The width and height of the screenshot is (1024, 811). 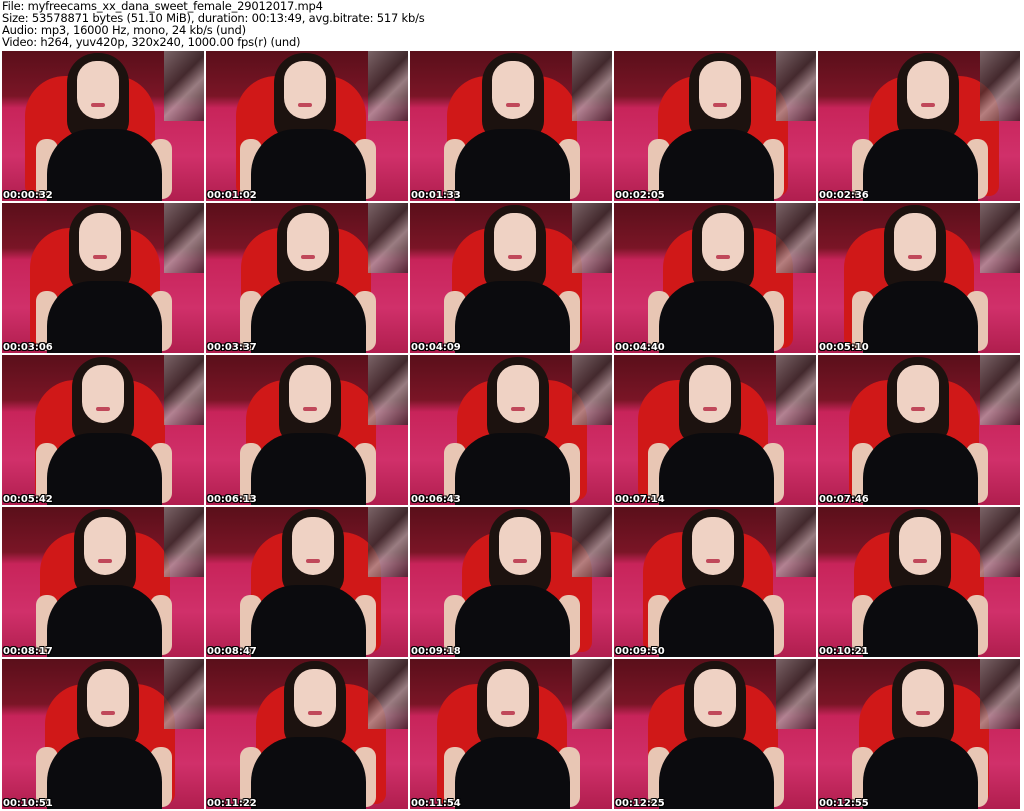 I want to click on timestamp-label: 00:12:55, so click(x=844, y=803).